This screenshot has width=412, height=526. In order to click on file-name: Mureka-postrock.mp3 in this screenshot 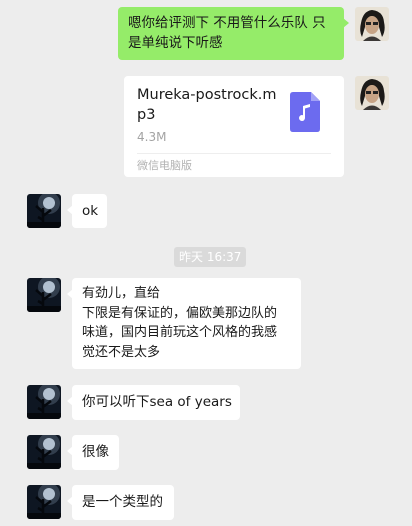, I will do `click(207, 105)`.